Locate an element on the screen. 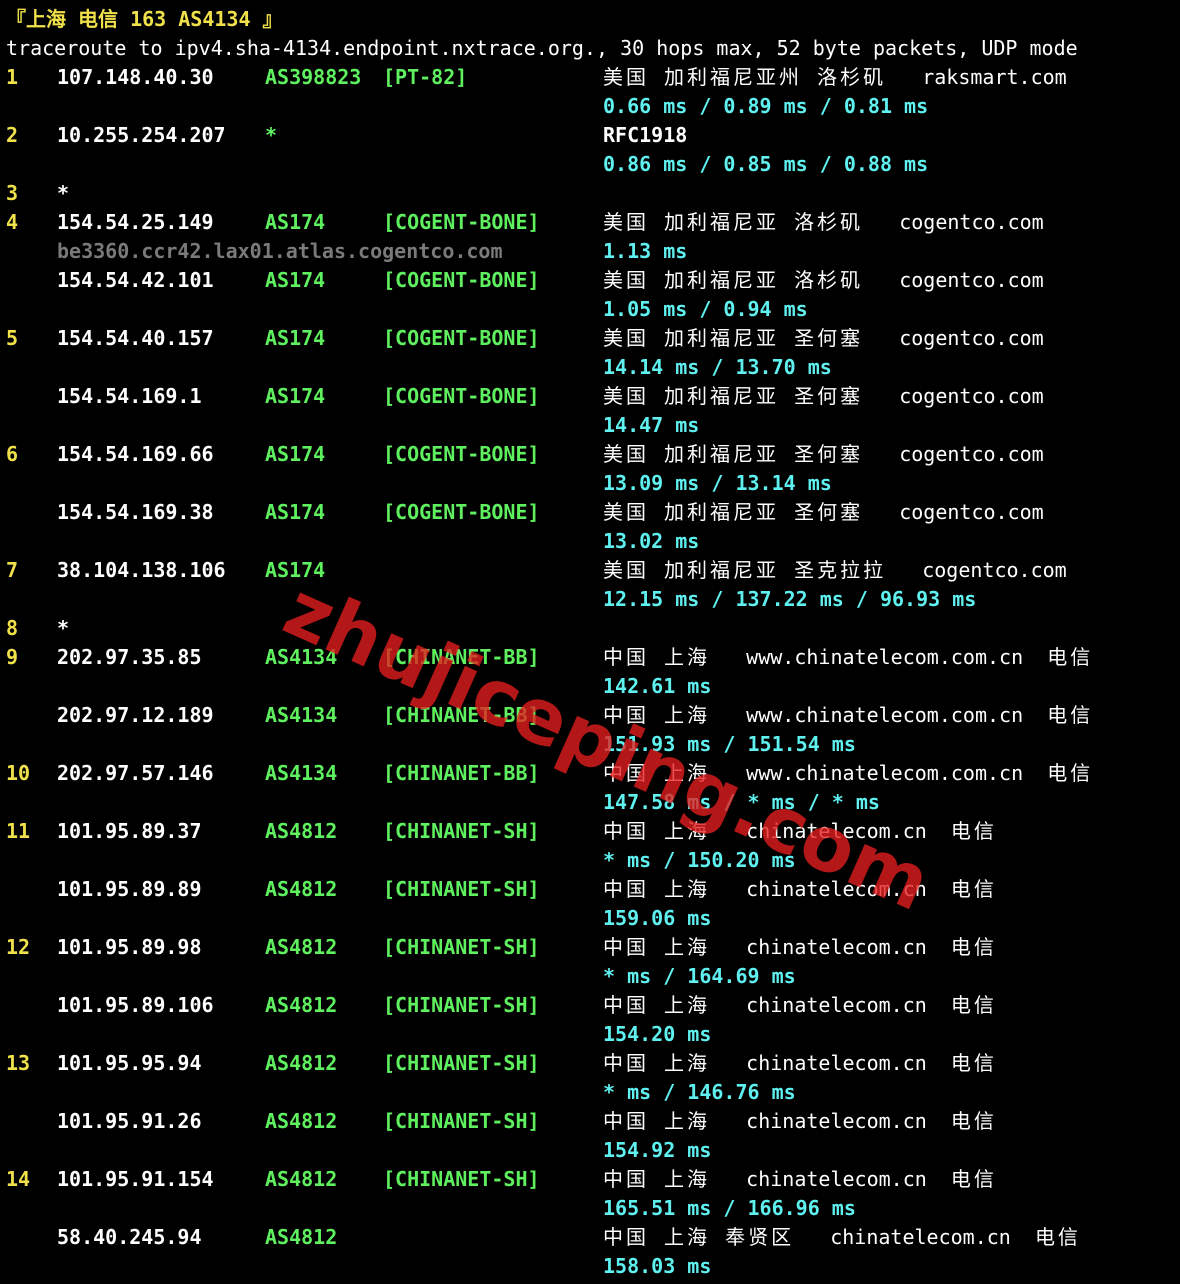 Image resolution: width=1180 pixels, height=1284 pixels. hop-location-group: 中国 上海 奉贤区 chinatelecom.cn 电信 is located at coordinates (842, 1237).